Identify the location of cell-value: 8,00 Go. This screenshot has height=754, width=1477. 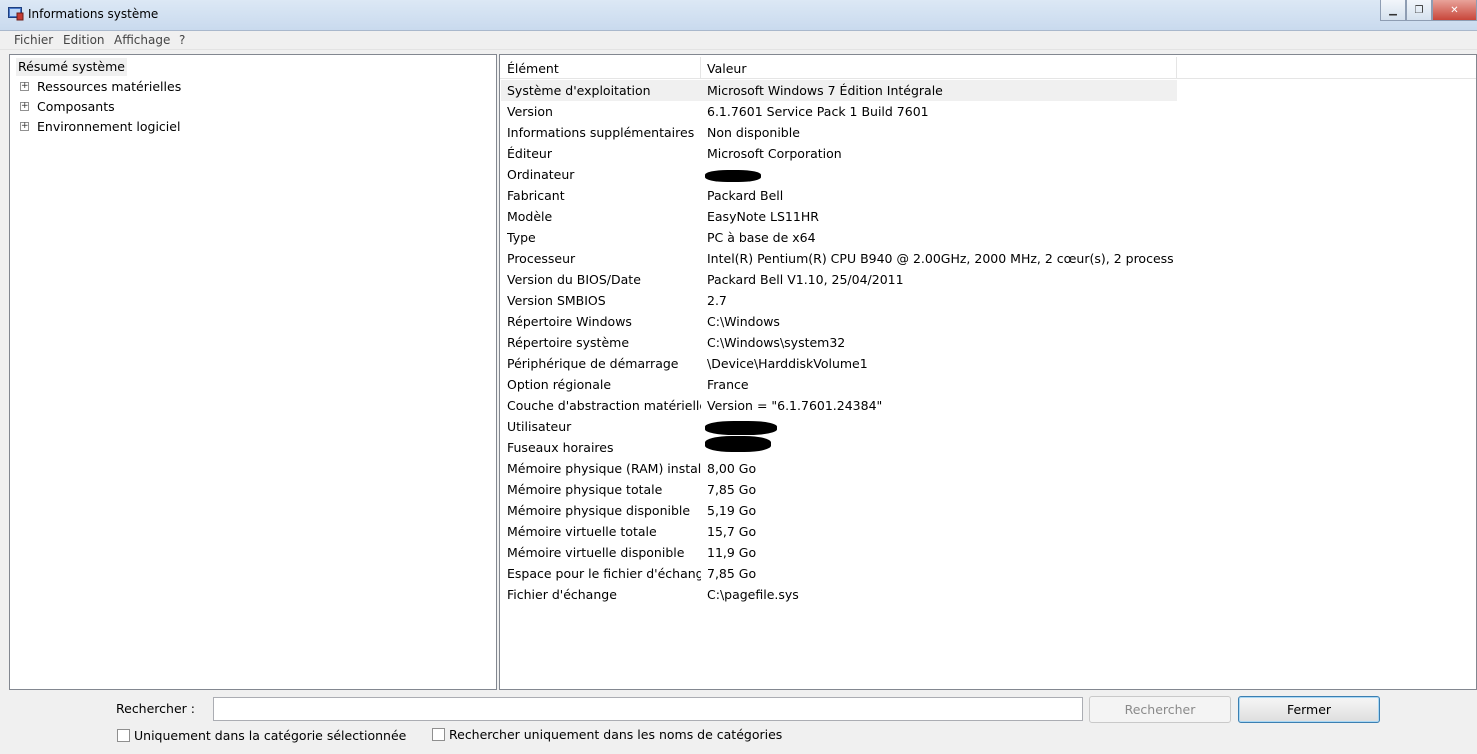
(732, 468).